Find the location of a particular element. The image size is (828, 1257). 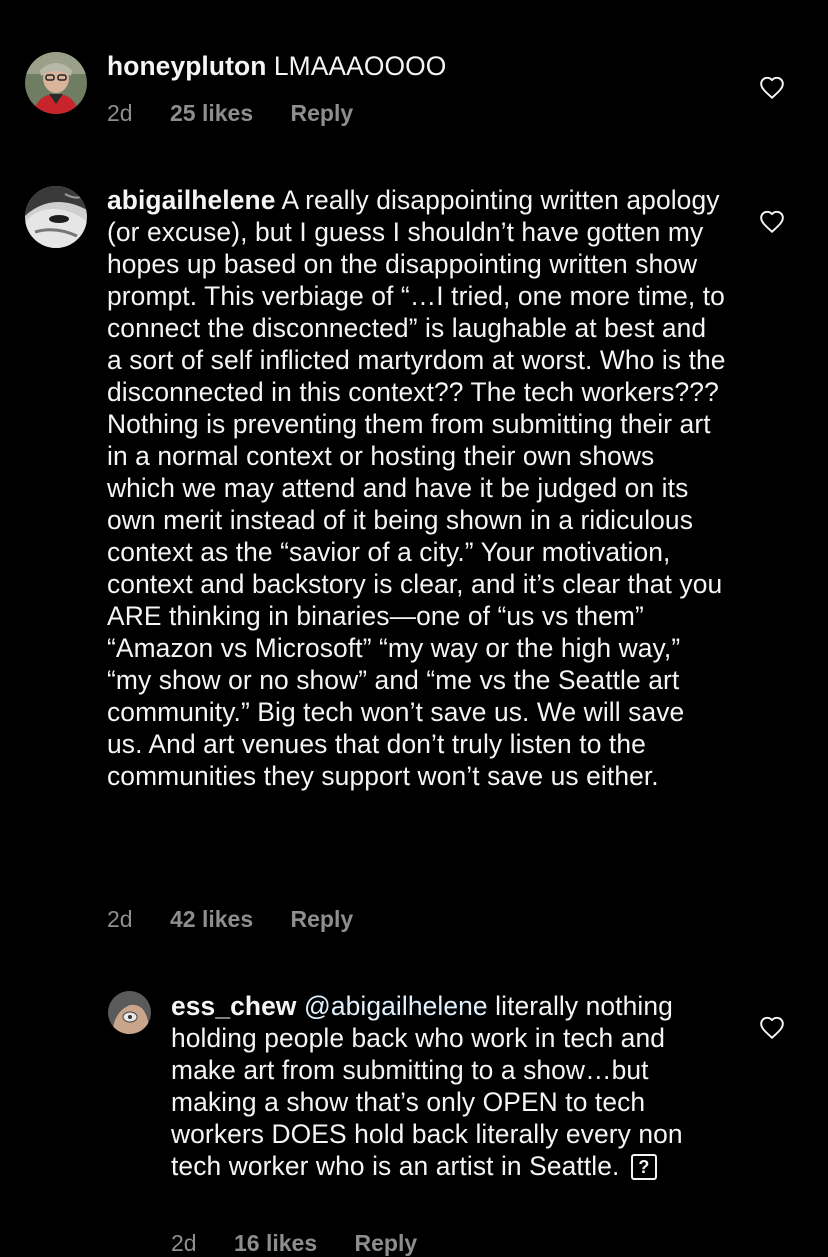

comment-mention: @abigailhelene is located at coordinates (396, 1006).